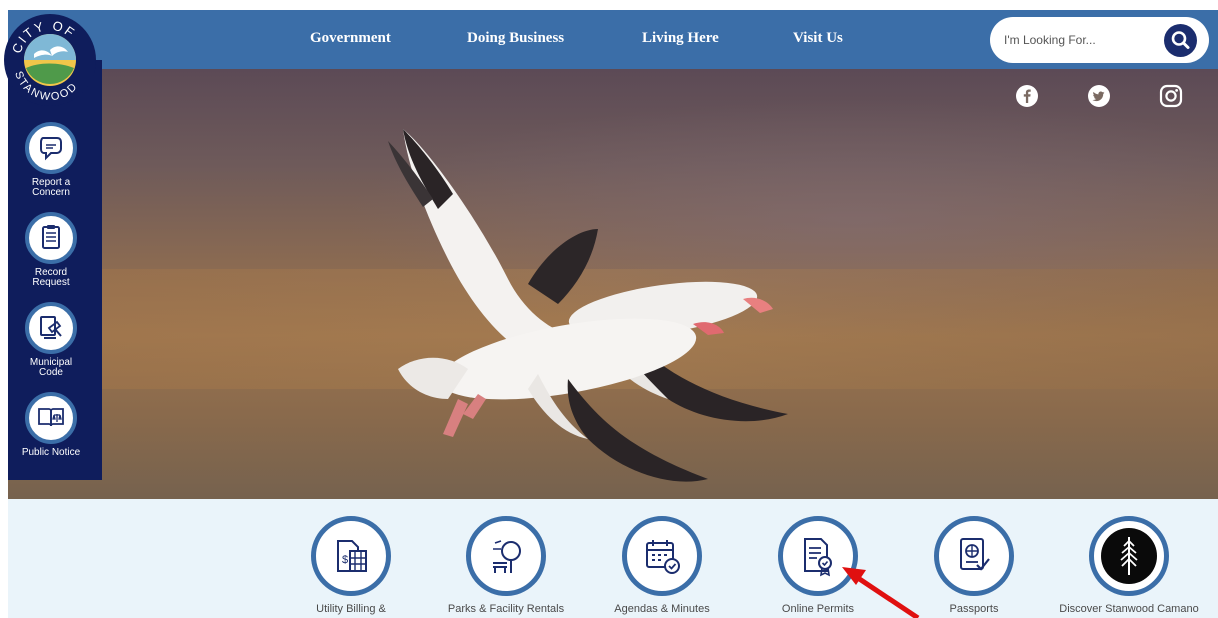 The height and width of the screenshot is (618, 1218). I want to click on gavel-icon, so click(51, 327).